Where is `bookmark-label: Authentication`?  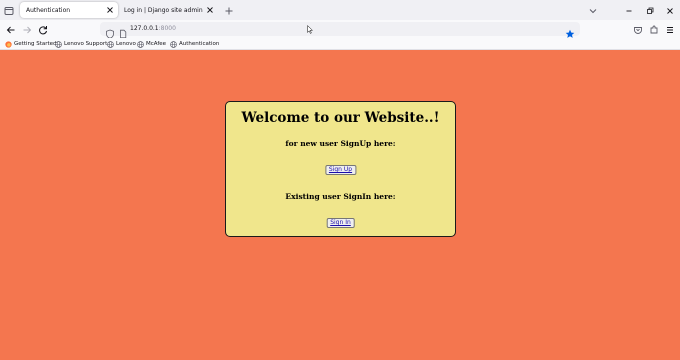 bookmark-label: Authentication is located at coordinates (199, 44).